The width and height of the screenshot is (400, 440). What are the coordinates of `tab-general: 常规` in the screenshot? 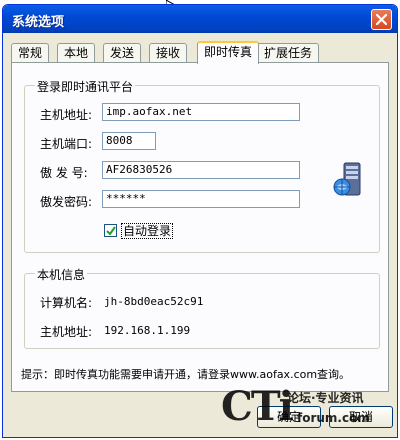 It's located at (30, 53).